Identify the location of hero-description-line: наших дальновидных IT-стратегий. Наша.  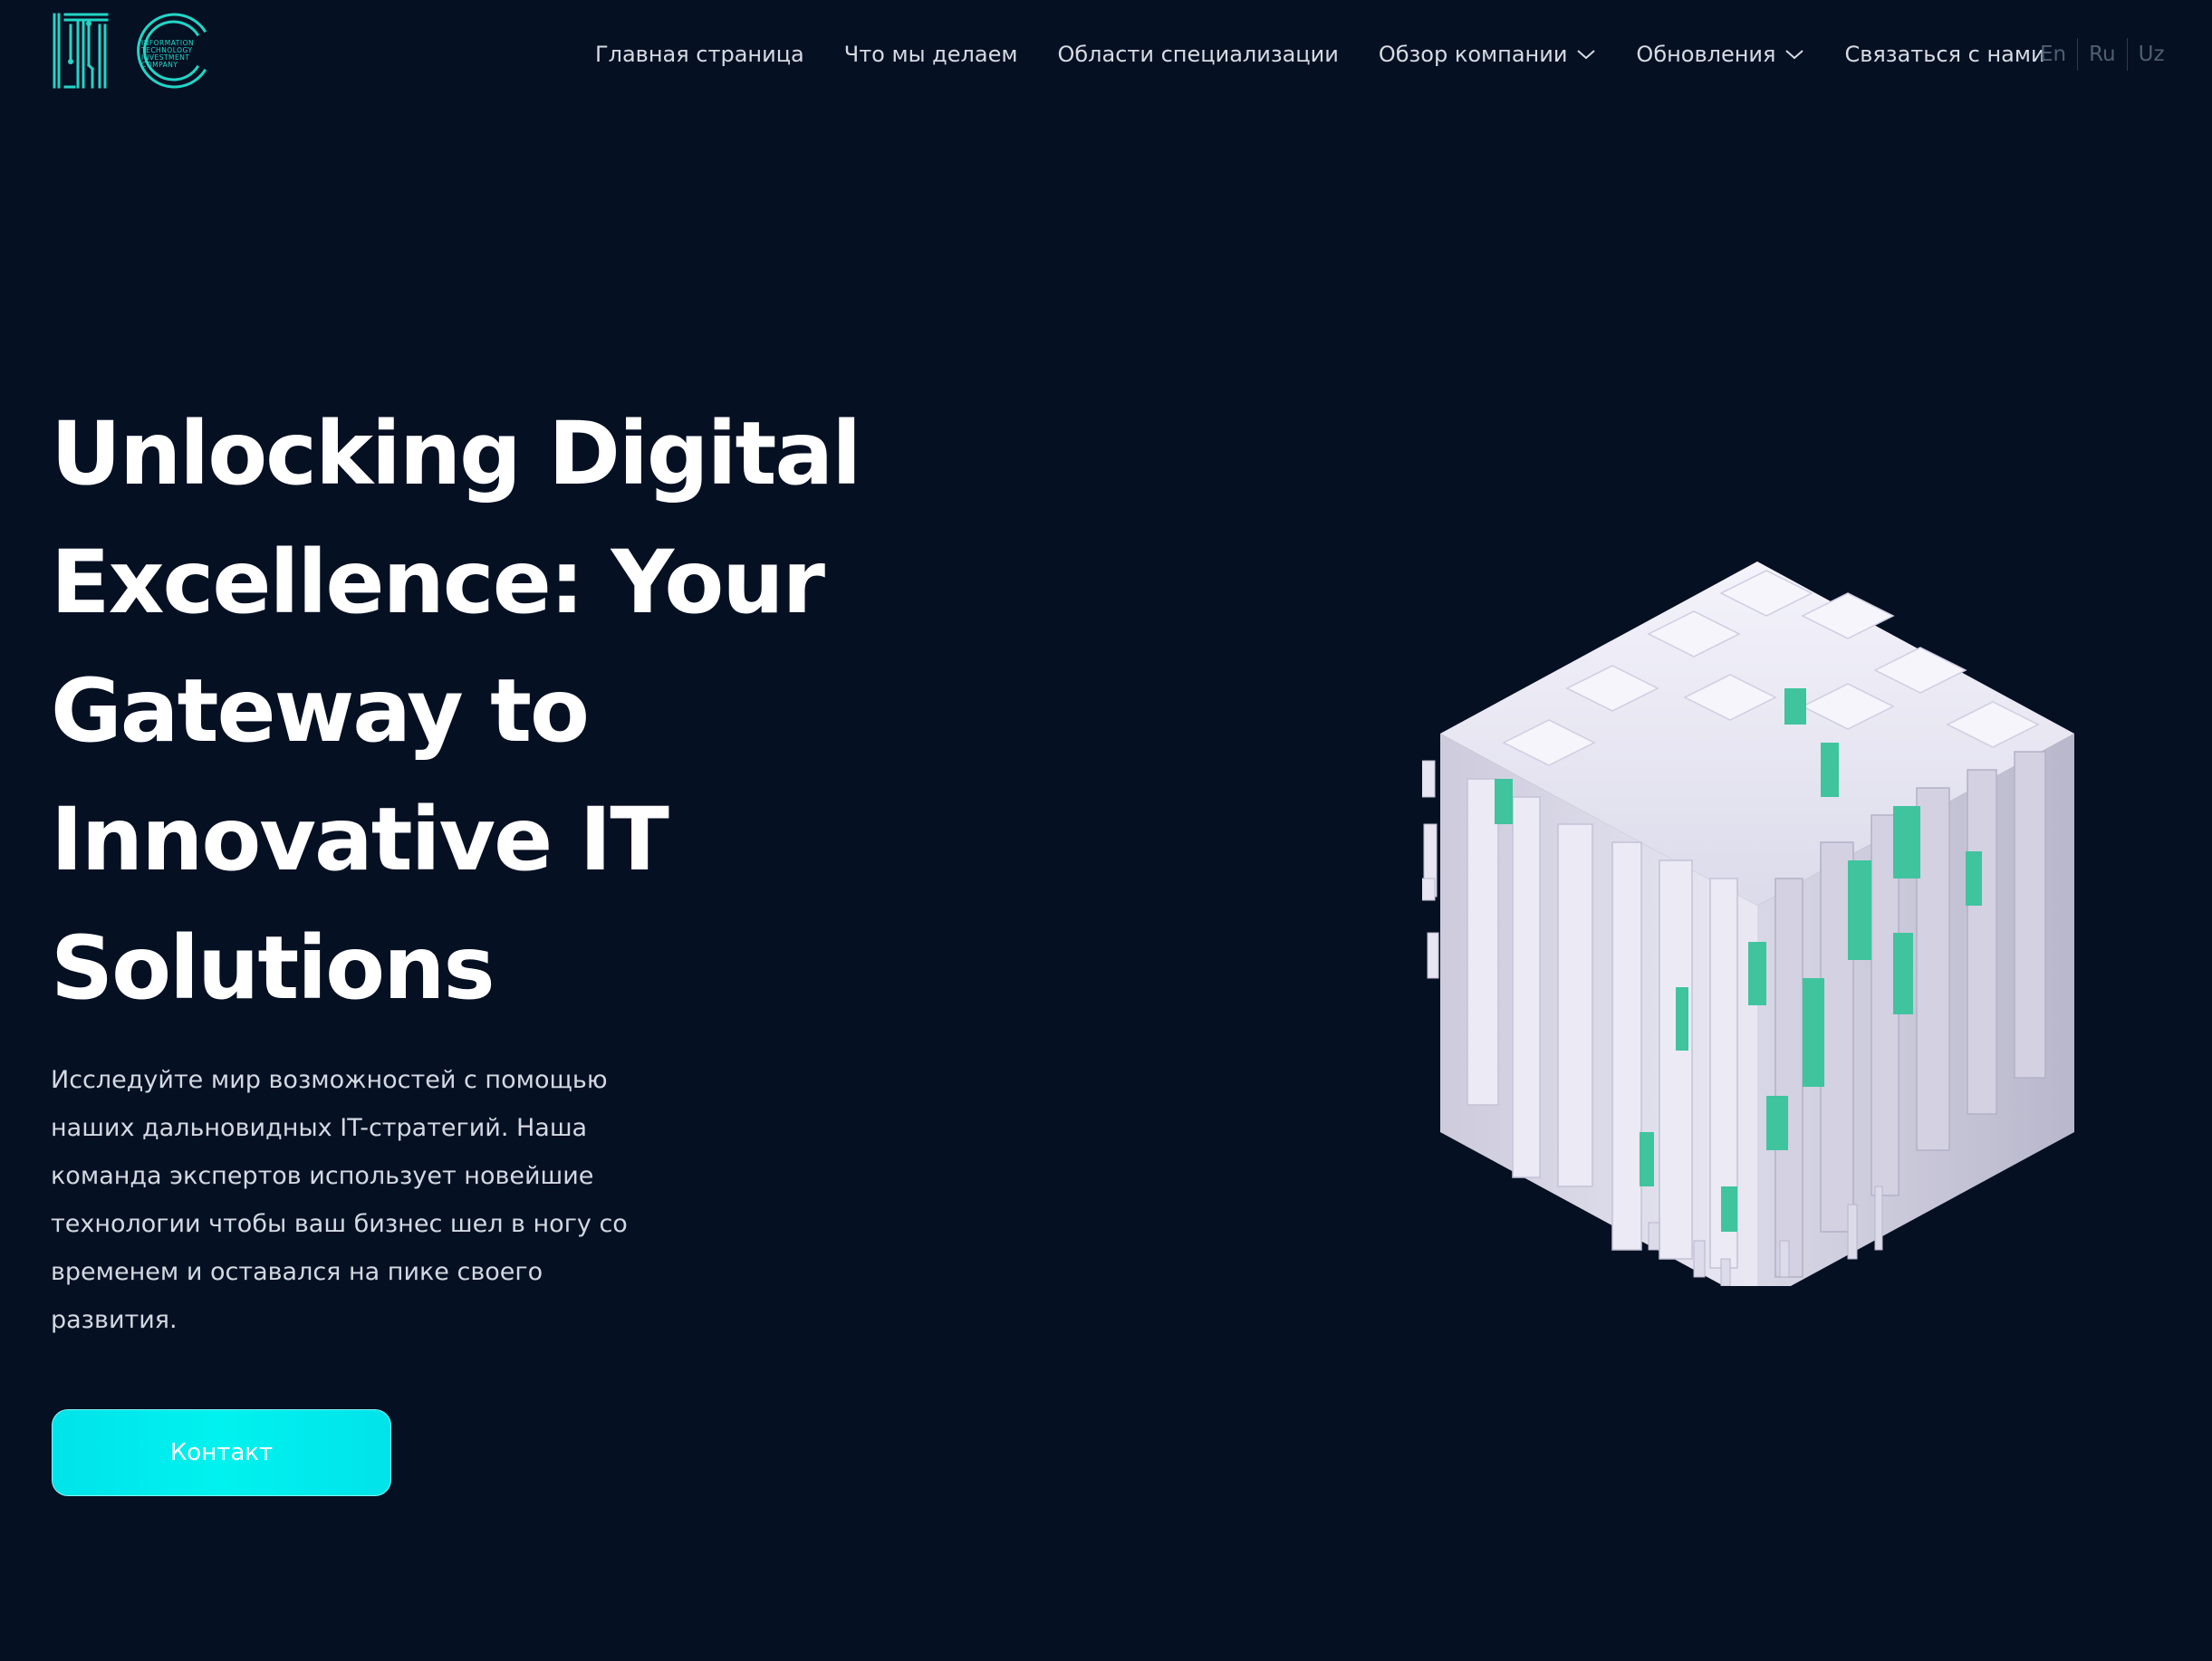
(319, 1128).